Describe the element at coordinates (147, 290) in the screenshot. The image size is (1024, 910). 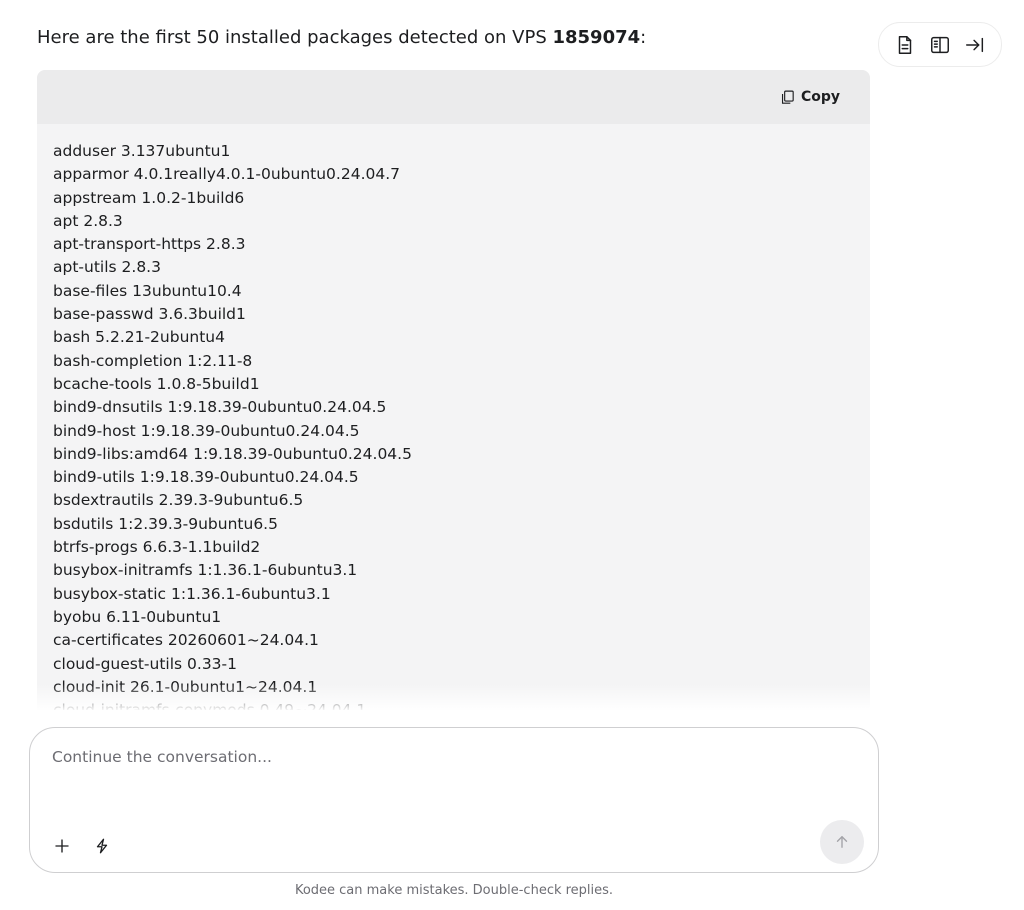
I see `package-item: base-files 13ubuntu10.4` at that location.